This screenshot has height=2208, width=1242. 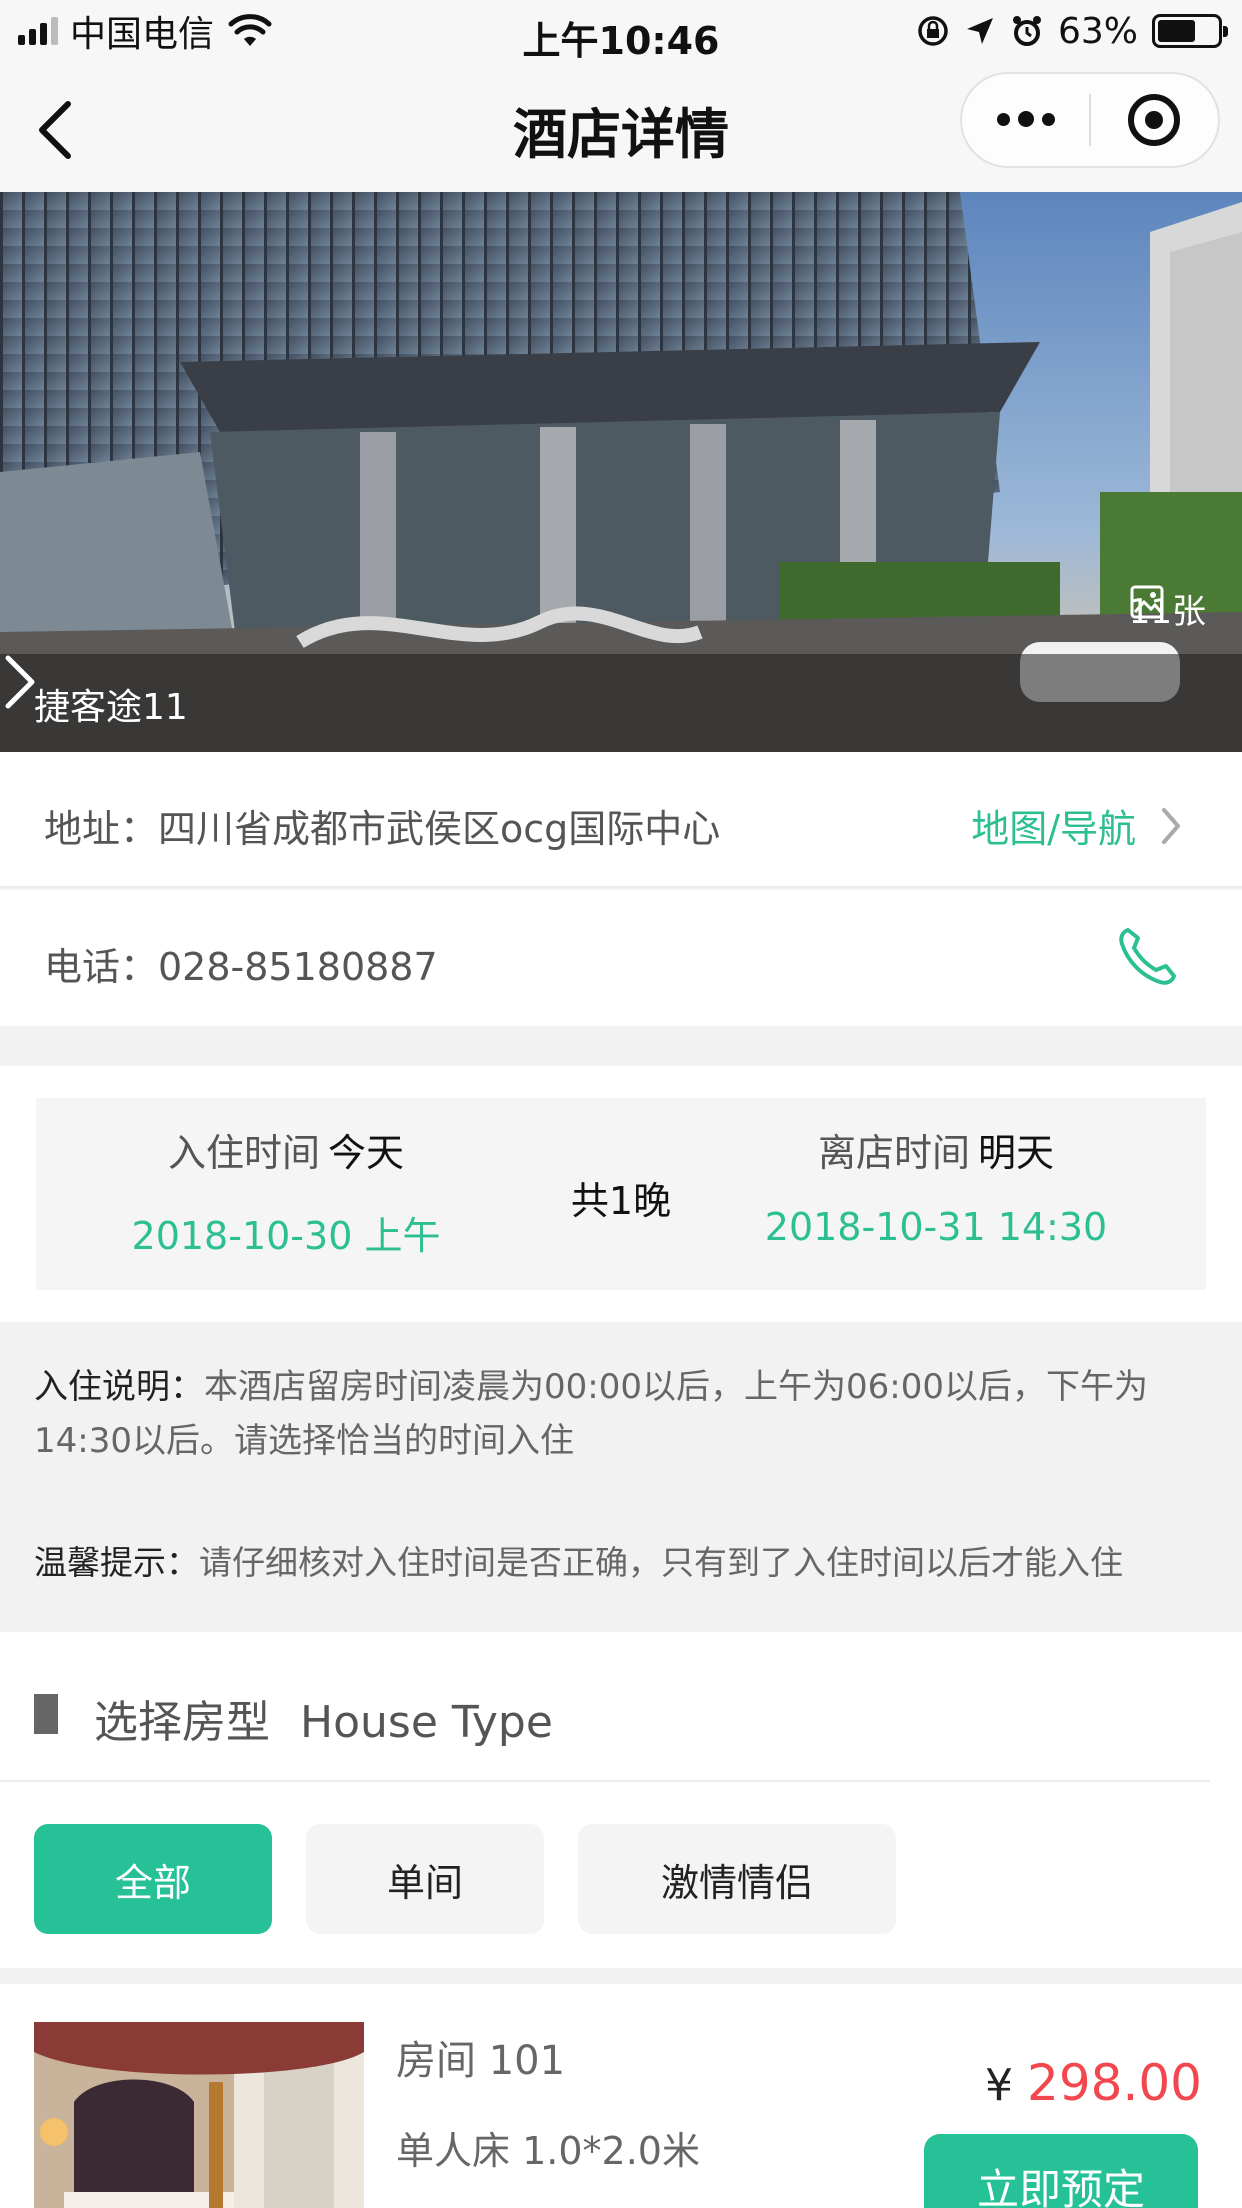 What do you see at coordinates (979, 31) in the screenshot?
I see `location-arrow-icon` at bounding box center [979, 31].